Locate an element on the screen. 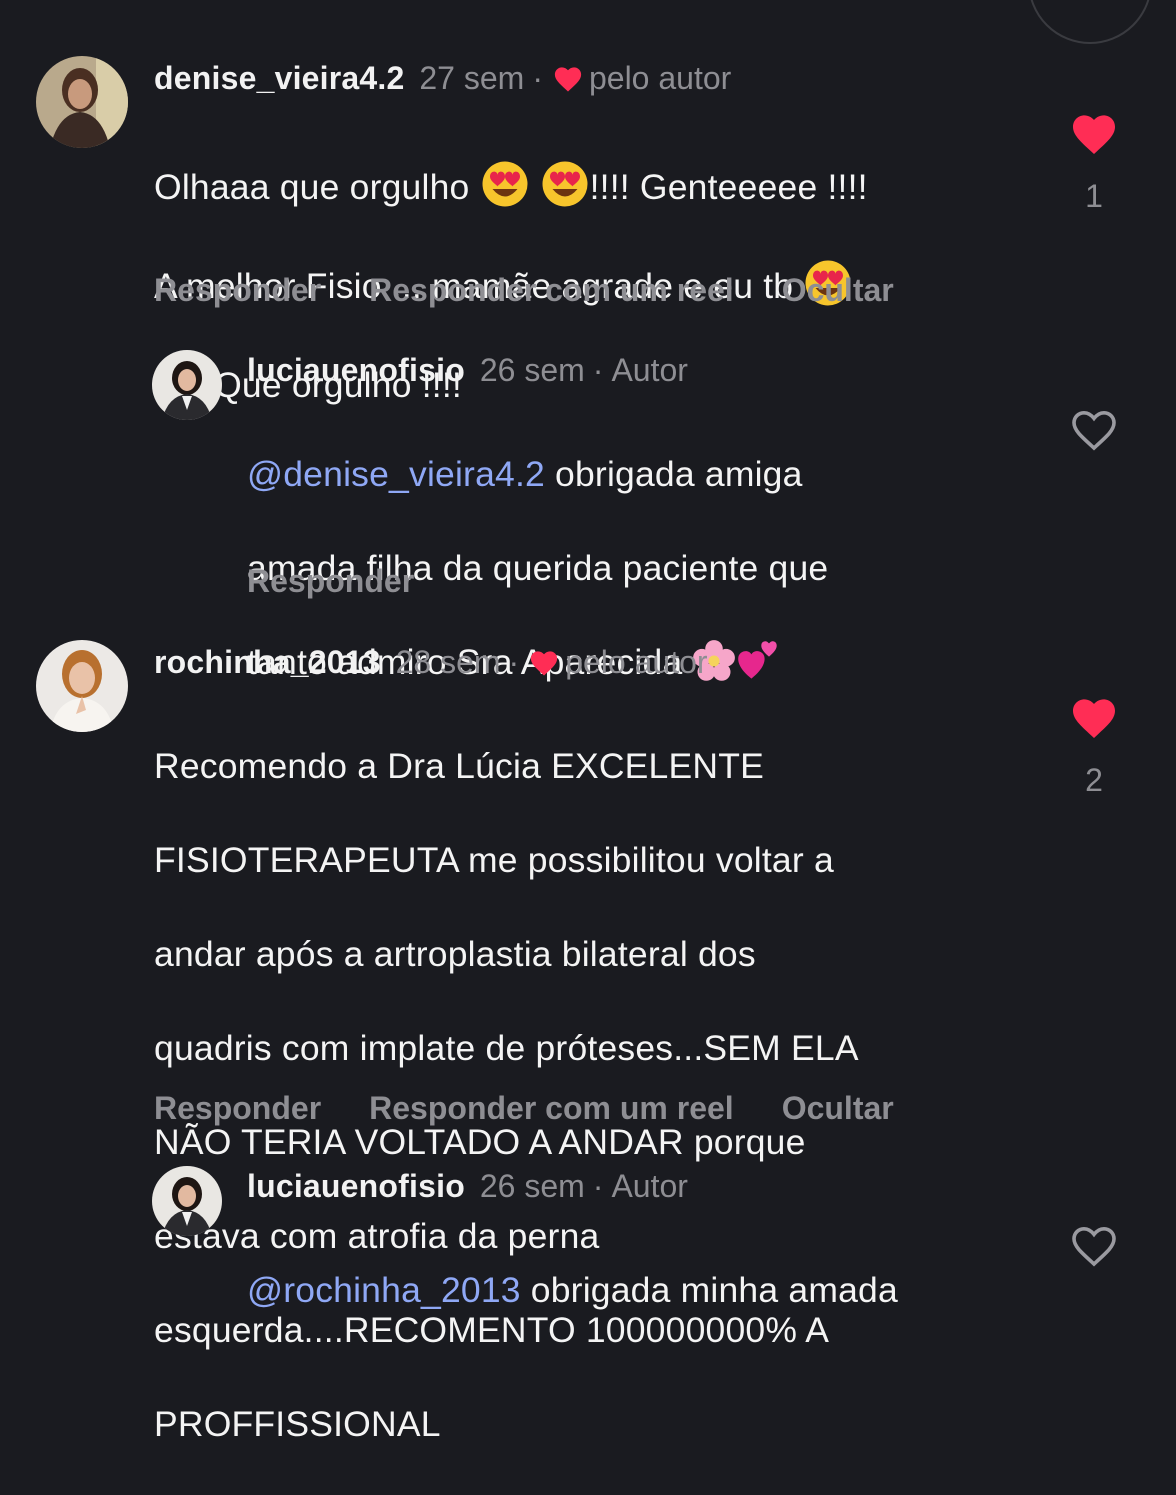 This screenshot has width=1176, height=1495. like-count: 2 is located at coordinates (1094, 780).